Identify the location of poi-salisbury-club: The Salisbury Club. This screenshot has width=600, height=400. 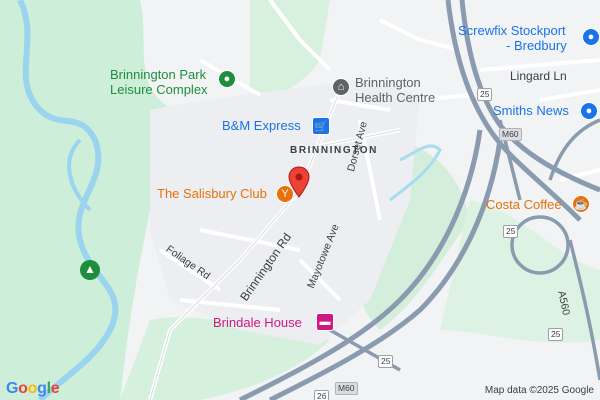
(212, 193).